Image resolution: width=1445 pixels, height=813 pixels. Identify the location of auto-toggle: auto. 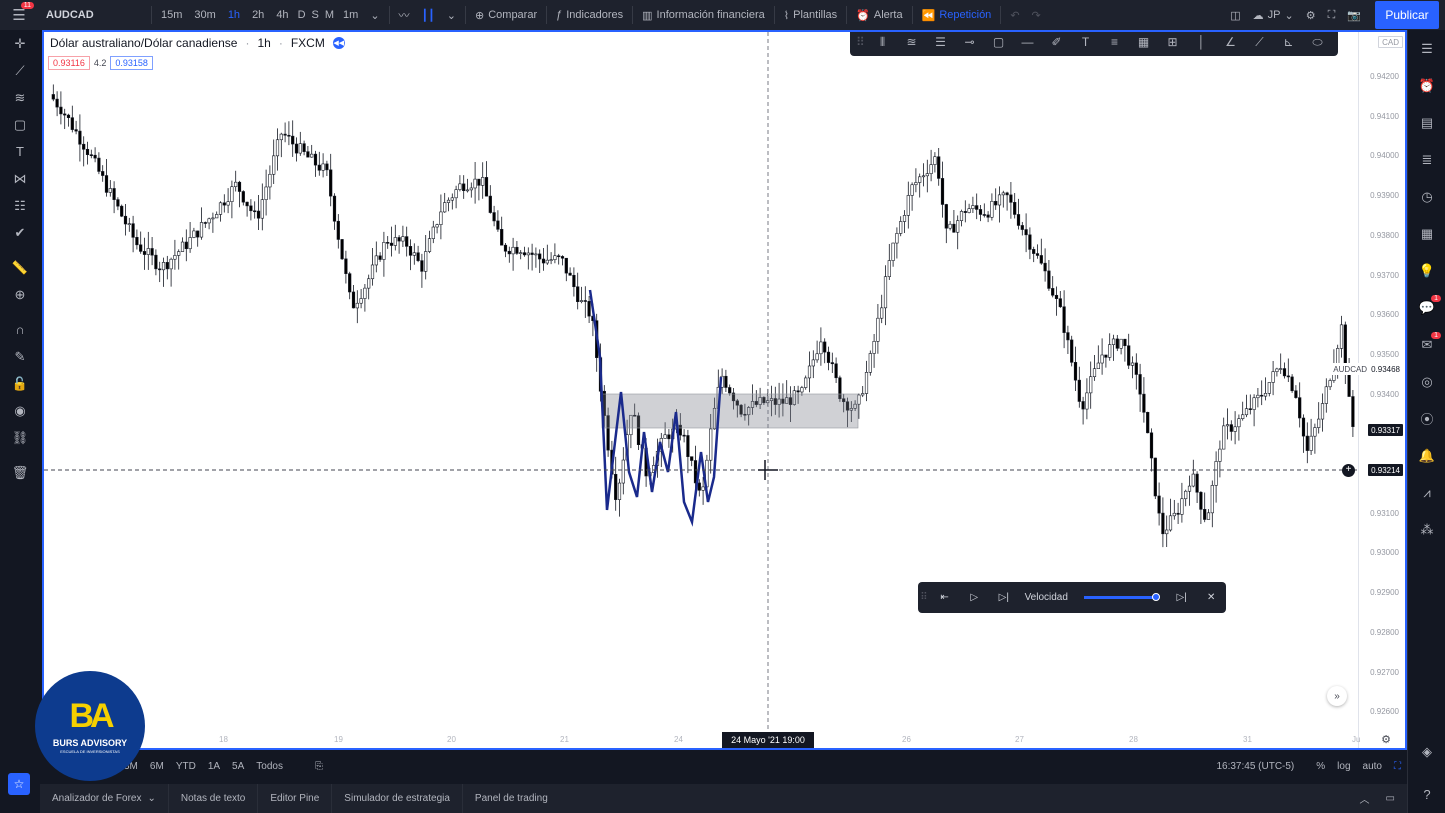
(1372, 766).